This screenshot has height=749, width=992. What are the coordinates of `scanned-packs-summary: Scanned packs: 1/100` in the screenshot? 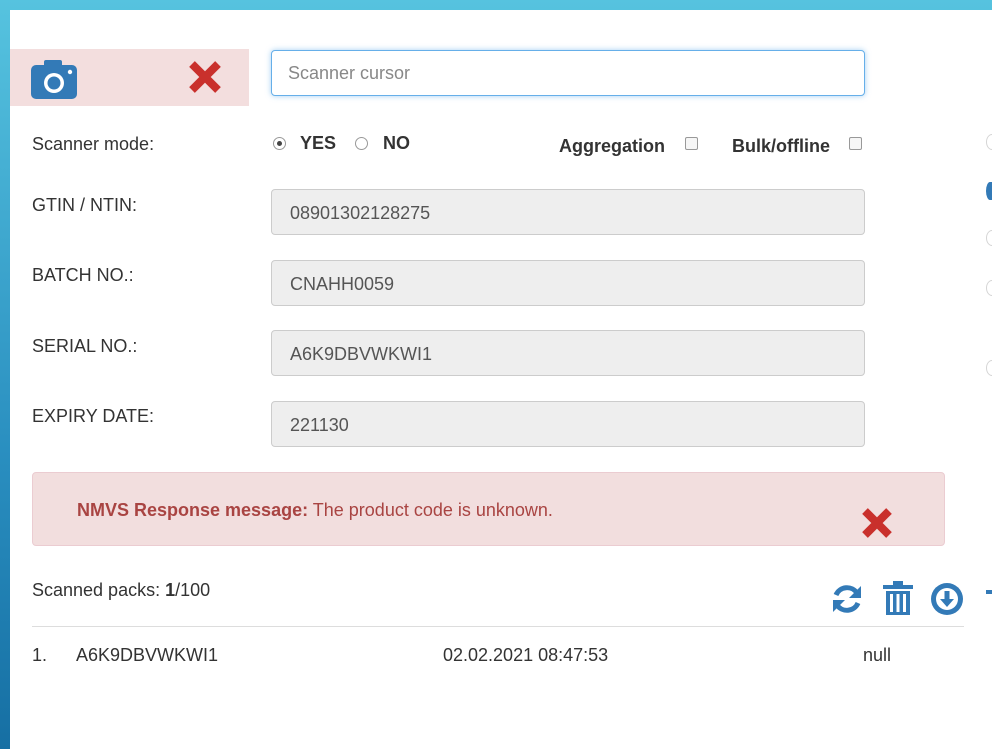 It's located at (121, 590).